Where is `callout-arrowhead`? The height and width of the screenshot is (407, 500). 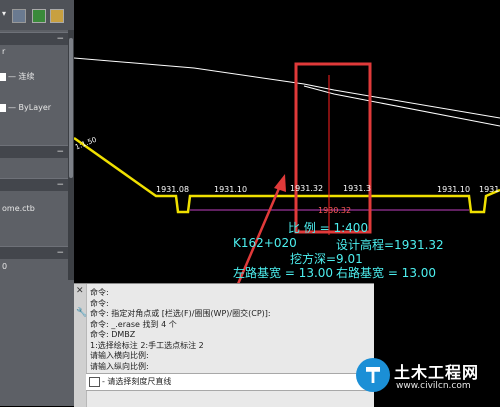 callout-arrowhead is located at coordinates (280, 183).